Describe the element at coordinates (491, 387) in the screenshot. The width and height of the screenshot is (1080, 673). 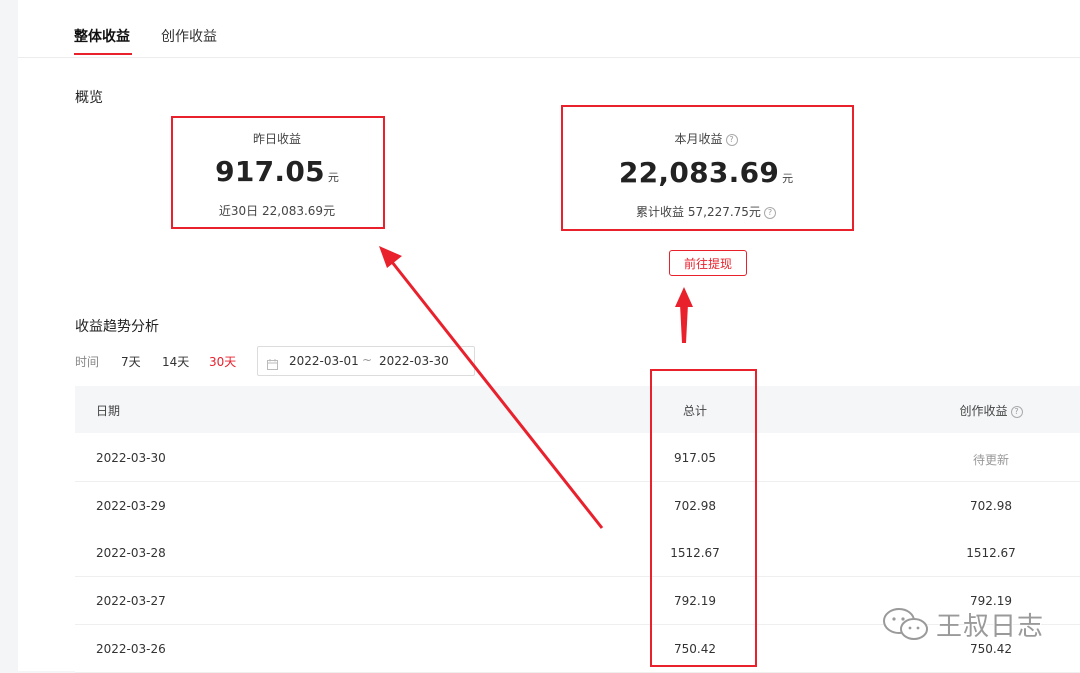
I see `arrow-to-yesterday-card` at that location.